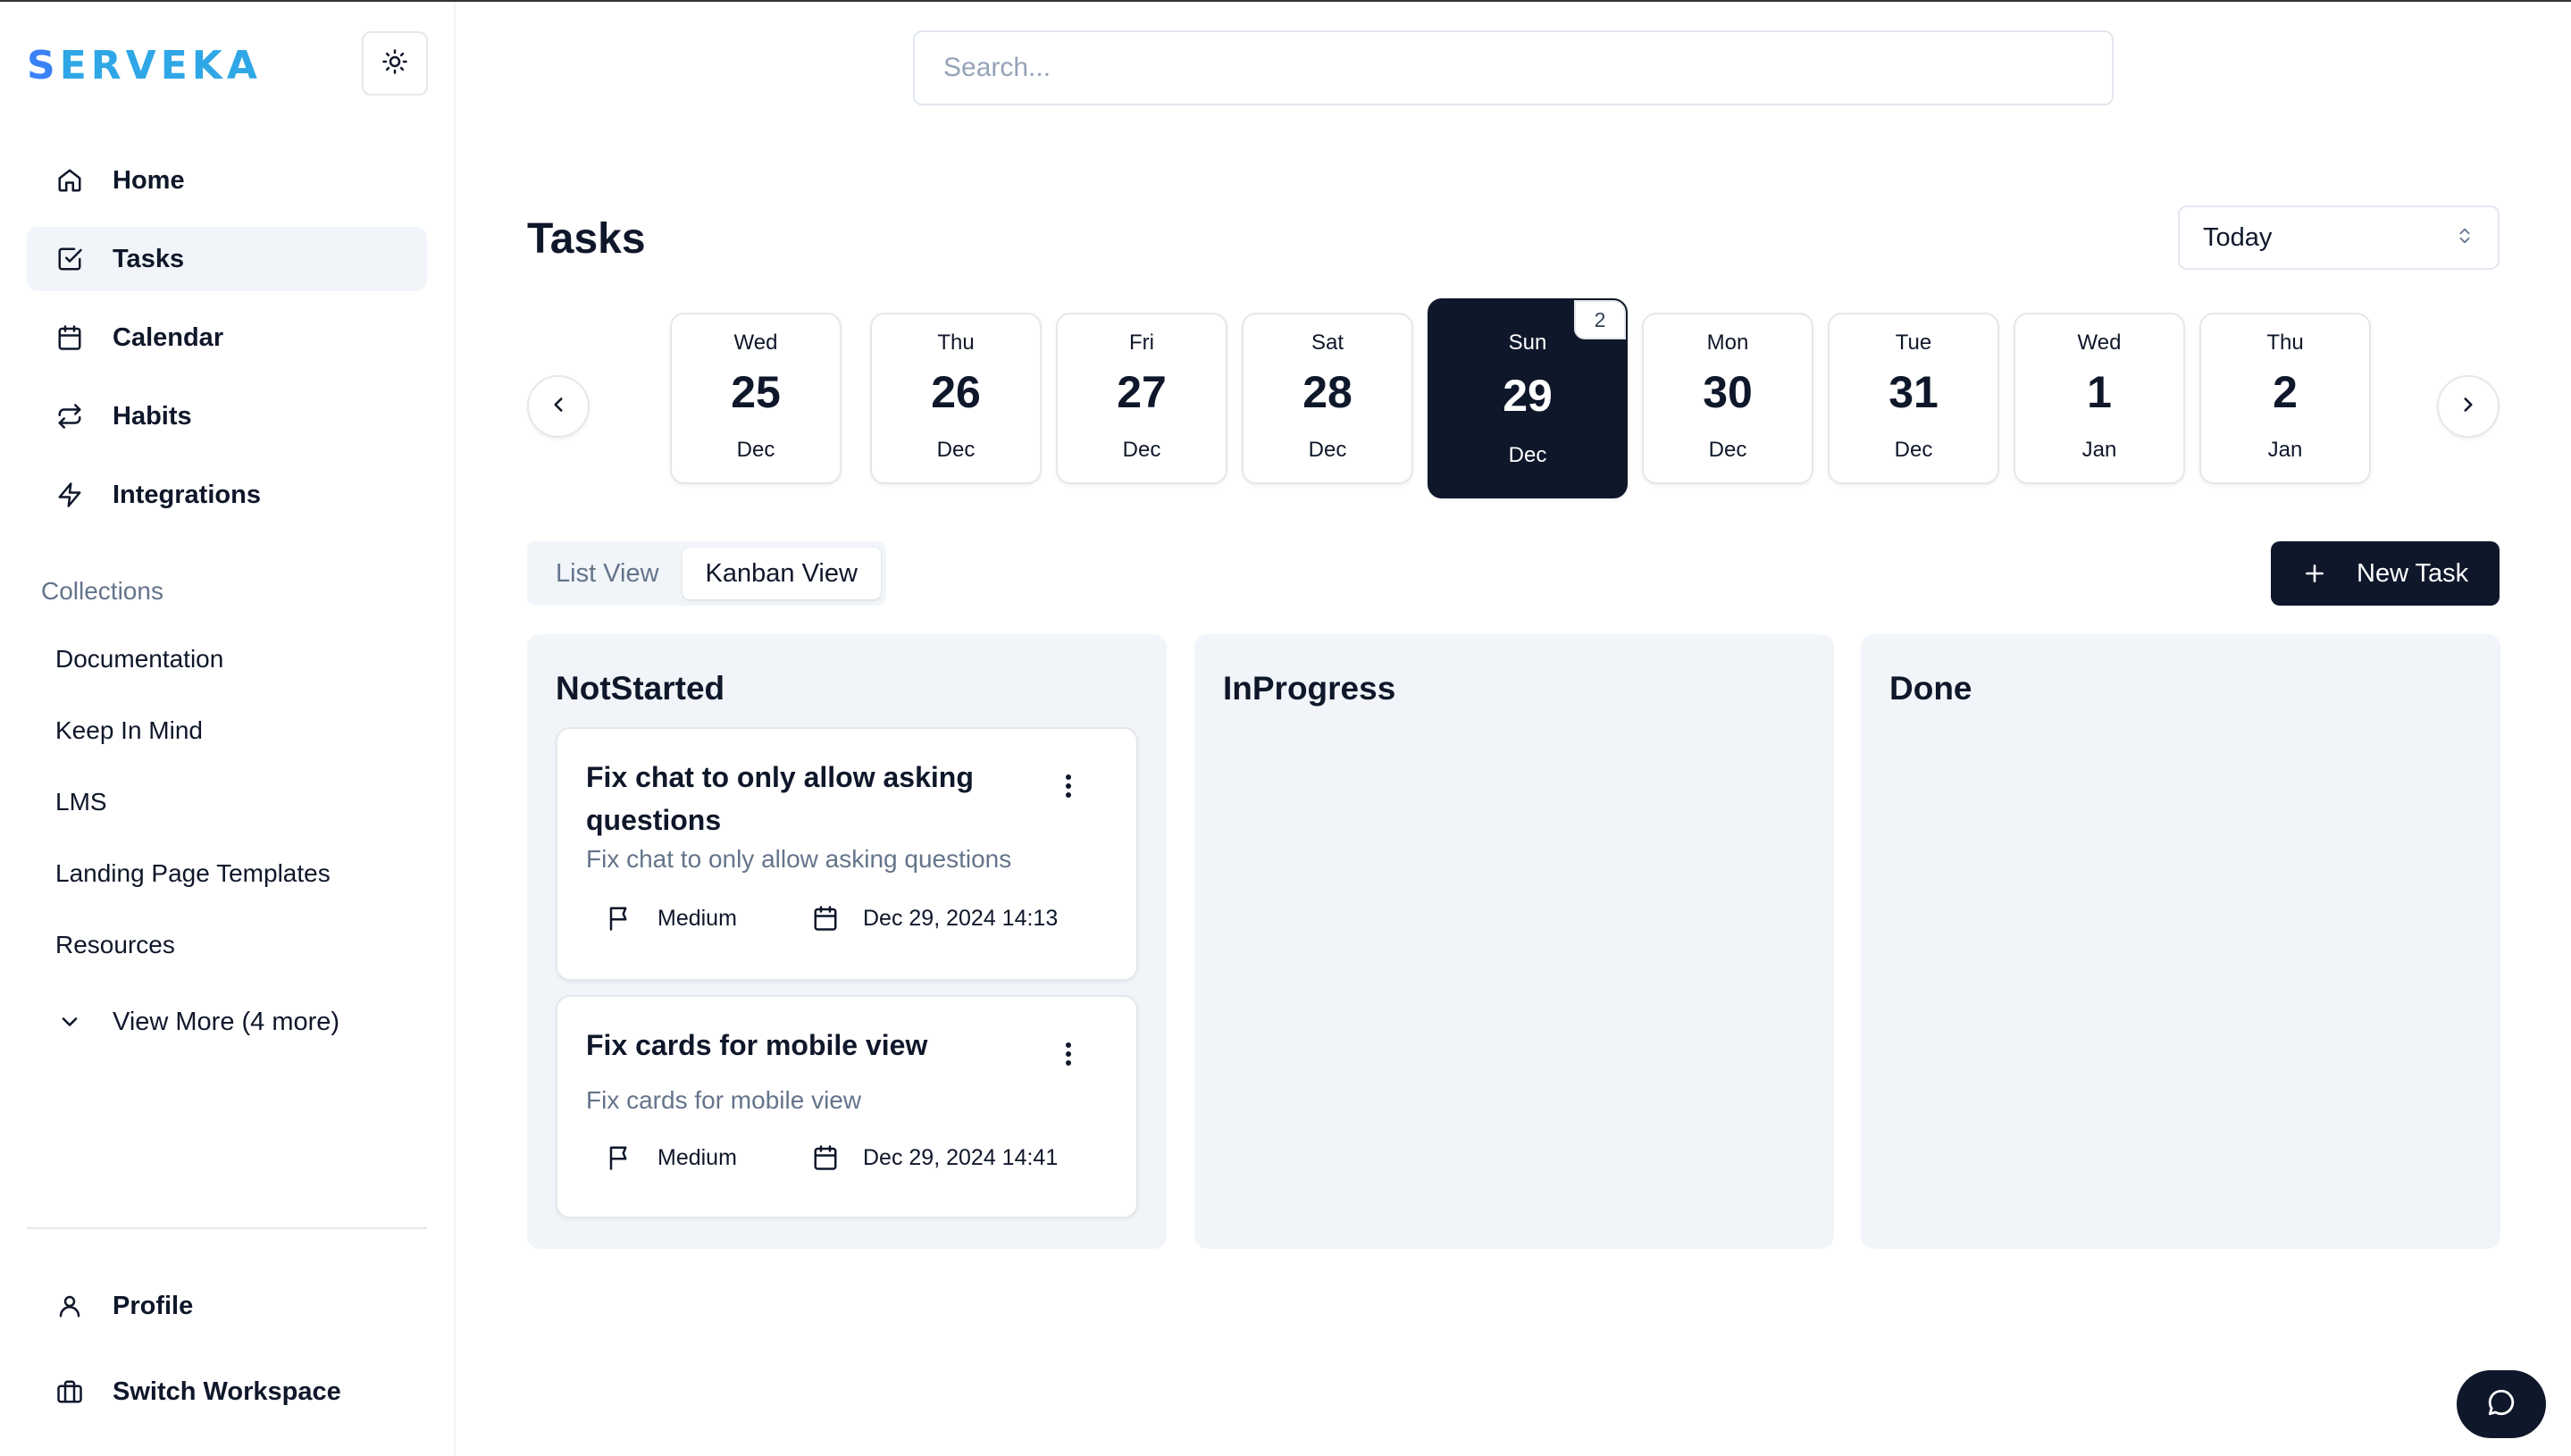 The image size is (2571, 1456). I want to click on search-input, so click(1513, 67).